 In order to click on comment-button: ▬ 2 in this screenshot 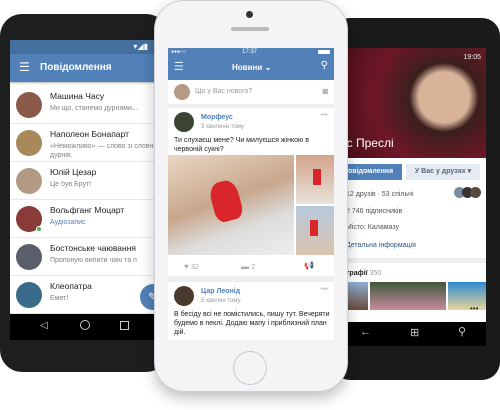, I will do `click(248, 266)`.